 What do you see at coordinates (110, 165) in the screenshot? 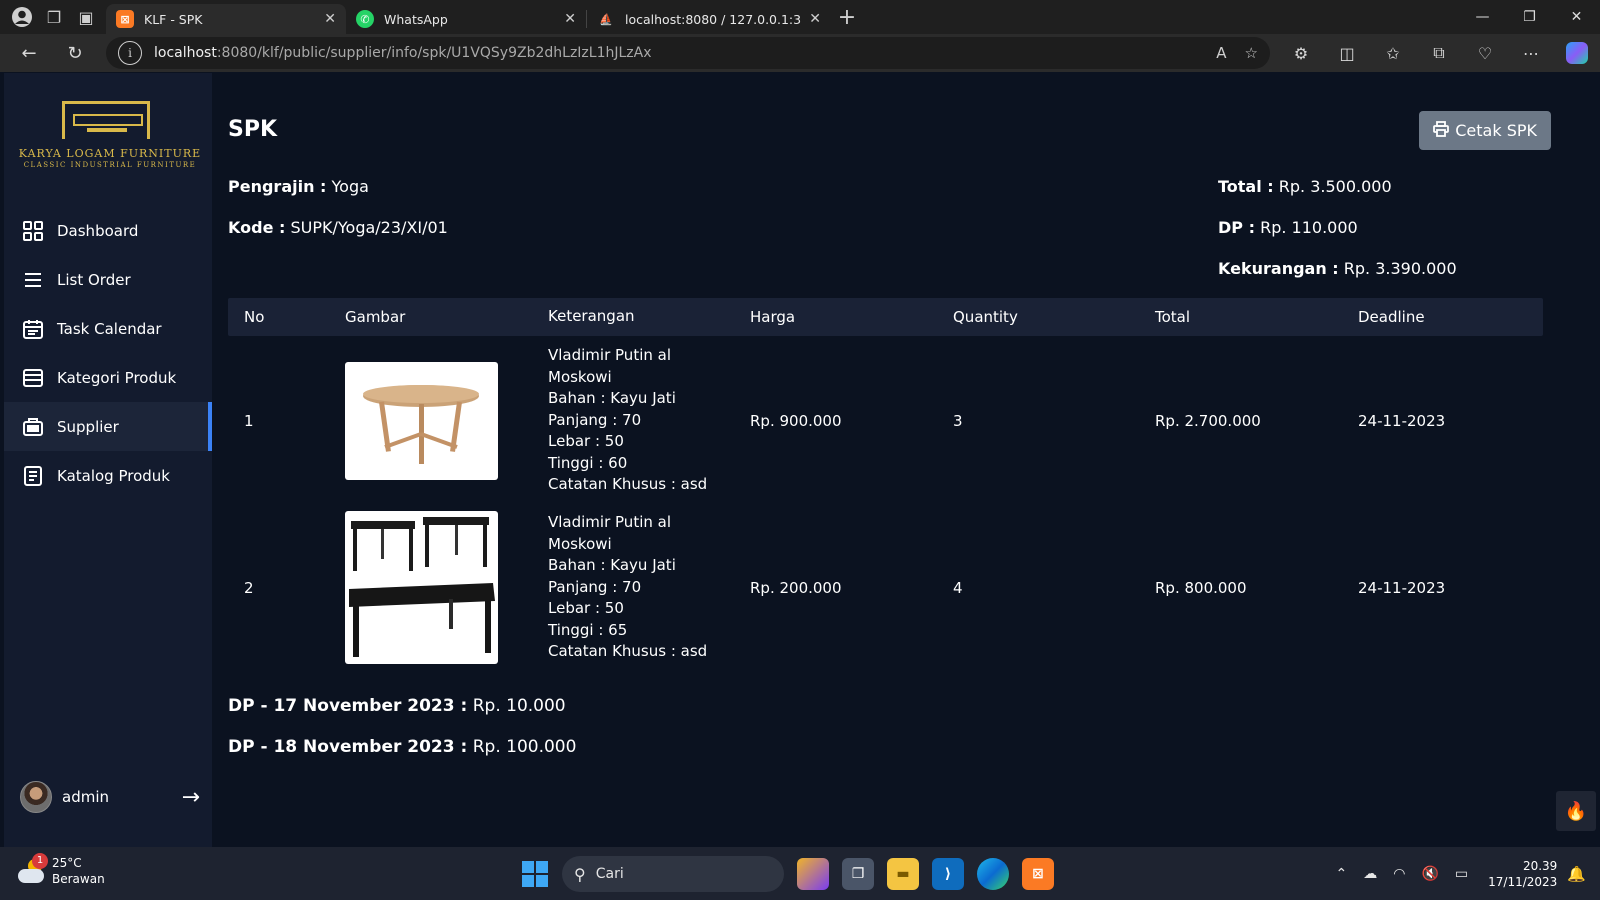
I see `brand-tagline: CLASSIC INDUSTRIAL FURNITURE` at bounding box center [110, 165].